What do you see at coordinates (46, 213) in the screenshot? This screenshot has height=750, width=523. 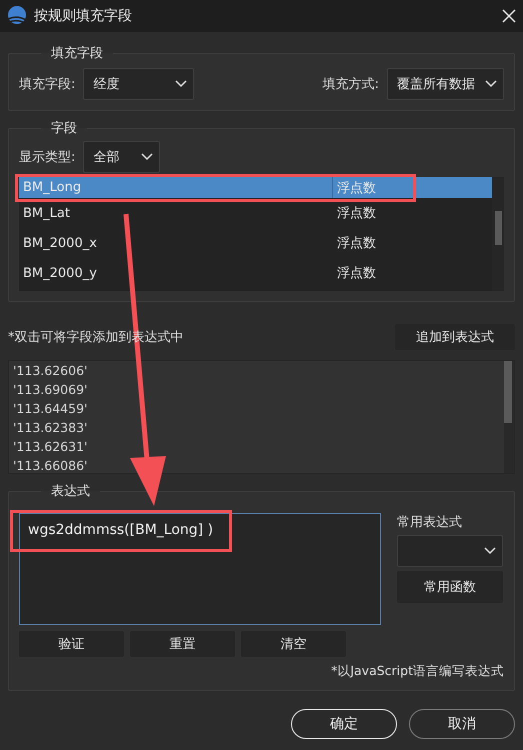 I see `table-cell-text: BM_Lat` at bounding box center [46, 213].